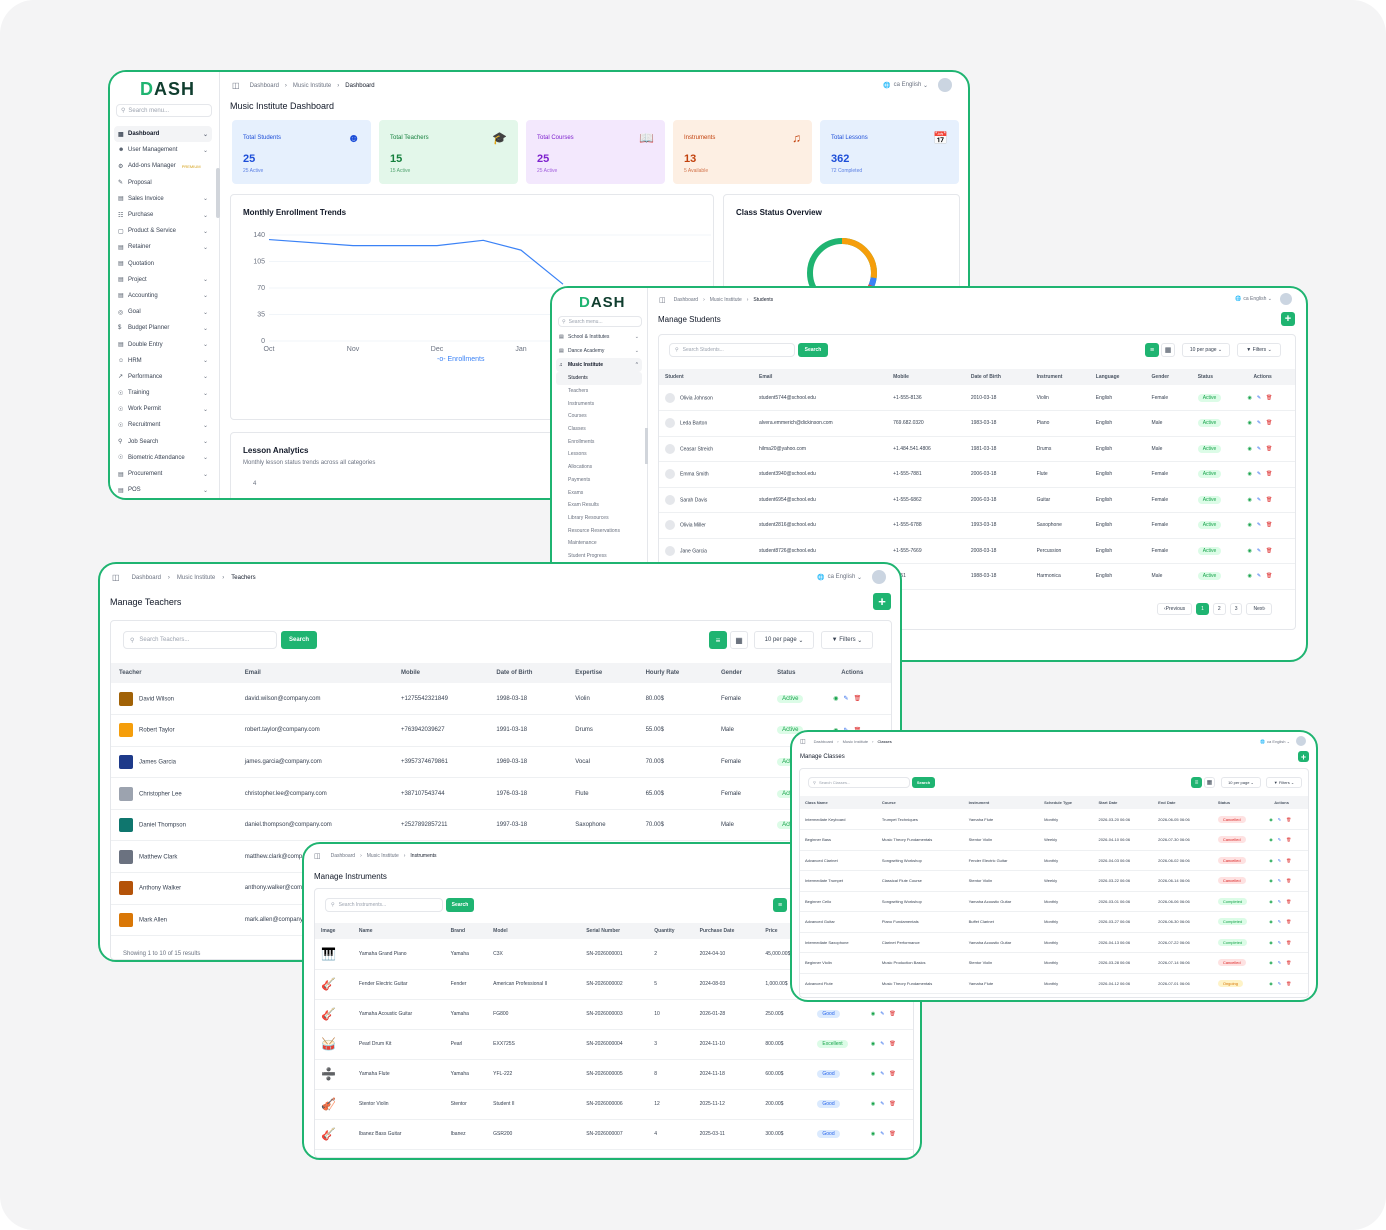 The width and height of the screenshot is (1386, 1230). I want to click on sidebar-item: ☺ HRM ⌄, so click(163, 361).